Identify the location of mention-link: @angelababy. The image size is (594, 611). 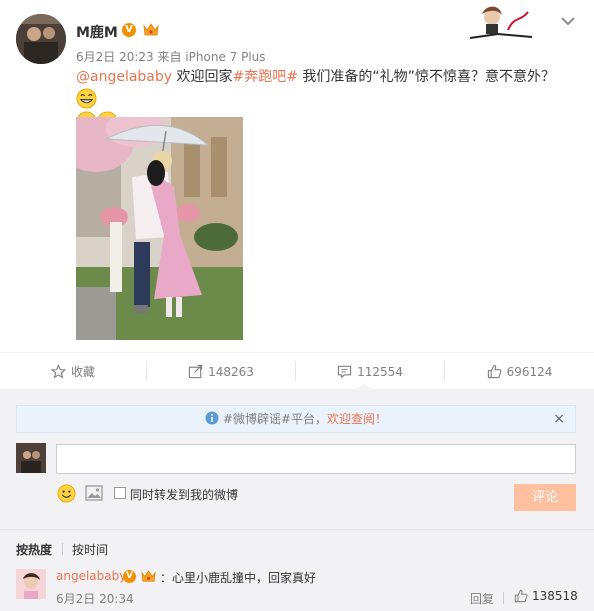
(124, 77).